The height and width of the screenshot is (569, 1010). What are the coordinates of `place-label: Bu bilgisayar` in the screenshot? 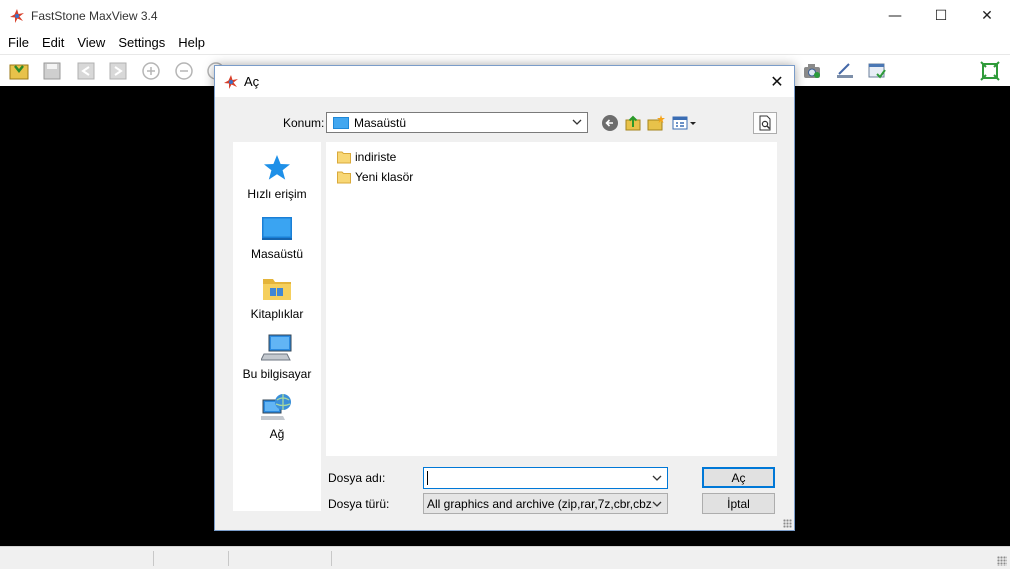 It's located at (277, 374).